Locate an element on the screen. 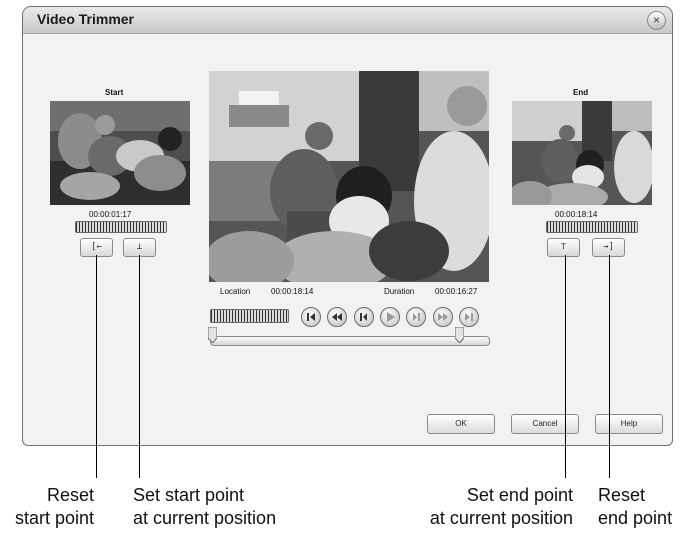 This screenshot has width=690, height=536. end-frame-image is located at coordinates (582, 153).